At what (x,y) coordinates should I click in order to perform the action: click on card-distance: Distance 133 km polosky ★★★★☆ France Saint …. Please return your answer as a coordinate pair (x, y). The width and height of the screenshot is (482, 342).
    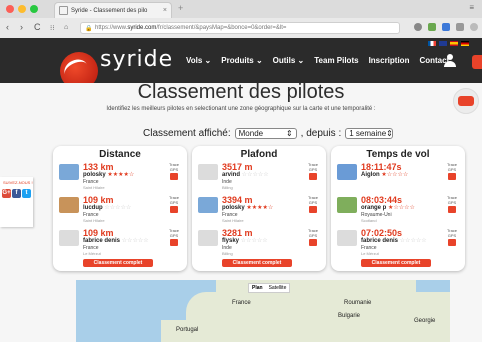
    Looking at the image, I should click on (120, 208).